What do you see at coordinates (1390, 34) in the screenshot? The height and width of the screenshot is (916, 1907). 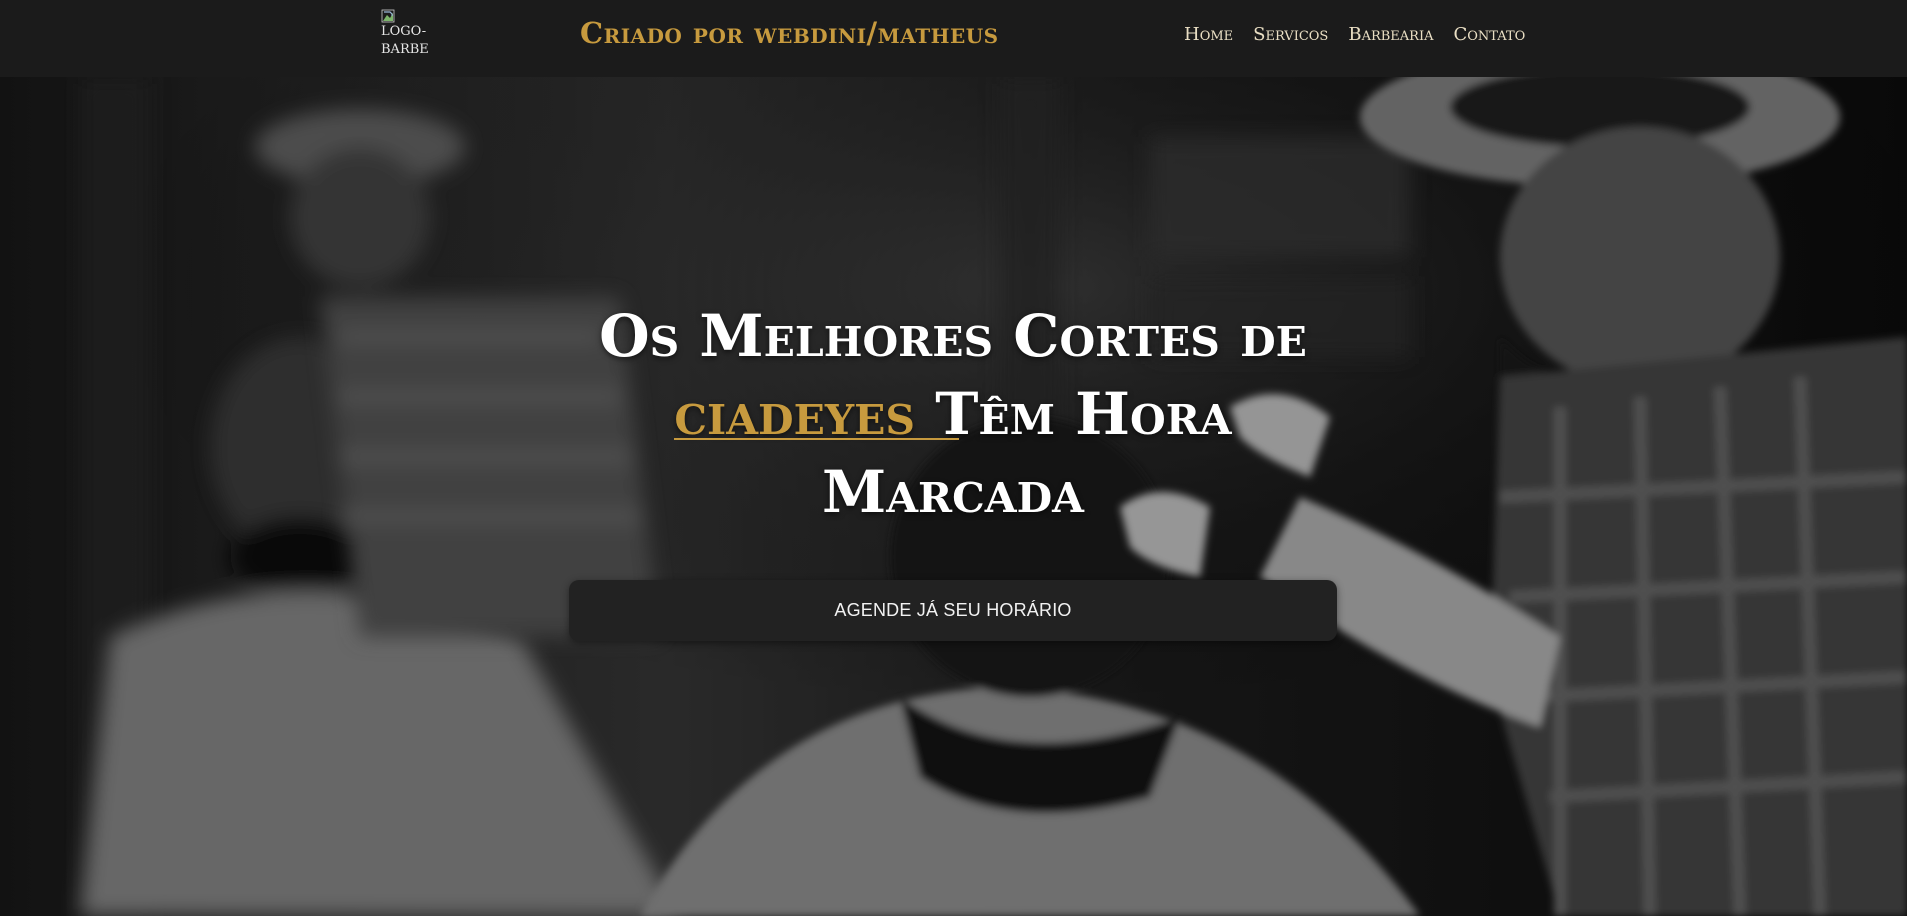 I see `nav-link-barbearia: Barbearia` at bounding box center [1390, 34].